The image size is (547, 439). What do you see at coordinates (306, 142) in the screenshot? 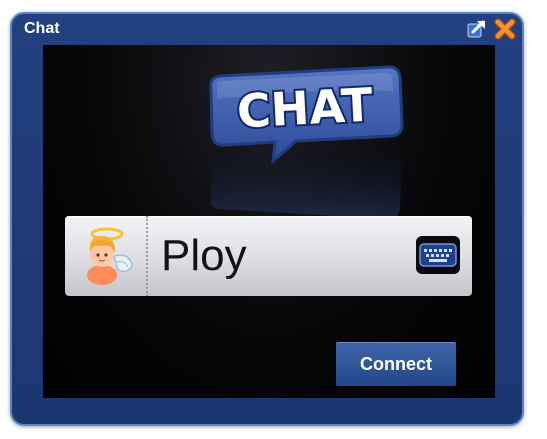
I see `chat-logo: CHAT` at bounding box center [306, 142].